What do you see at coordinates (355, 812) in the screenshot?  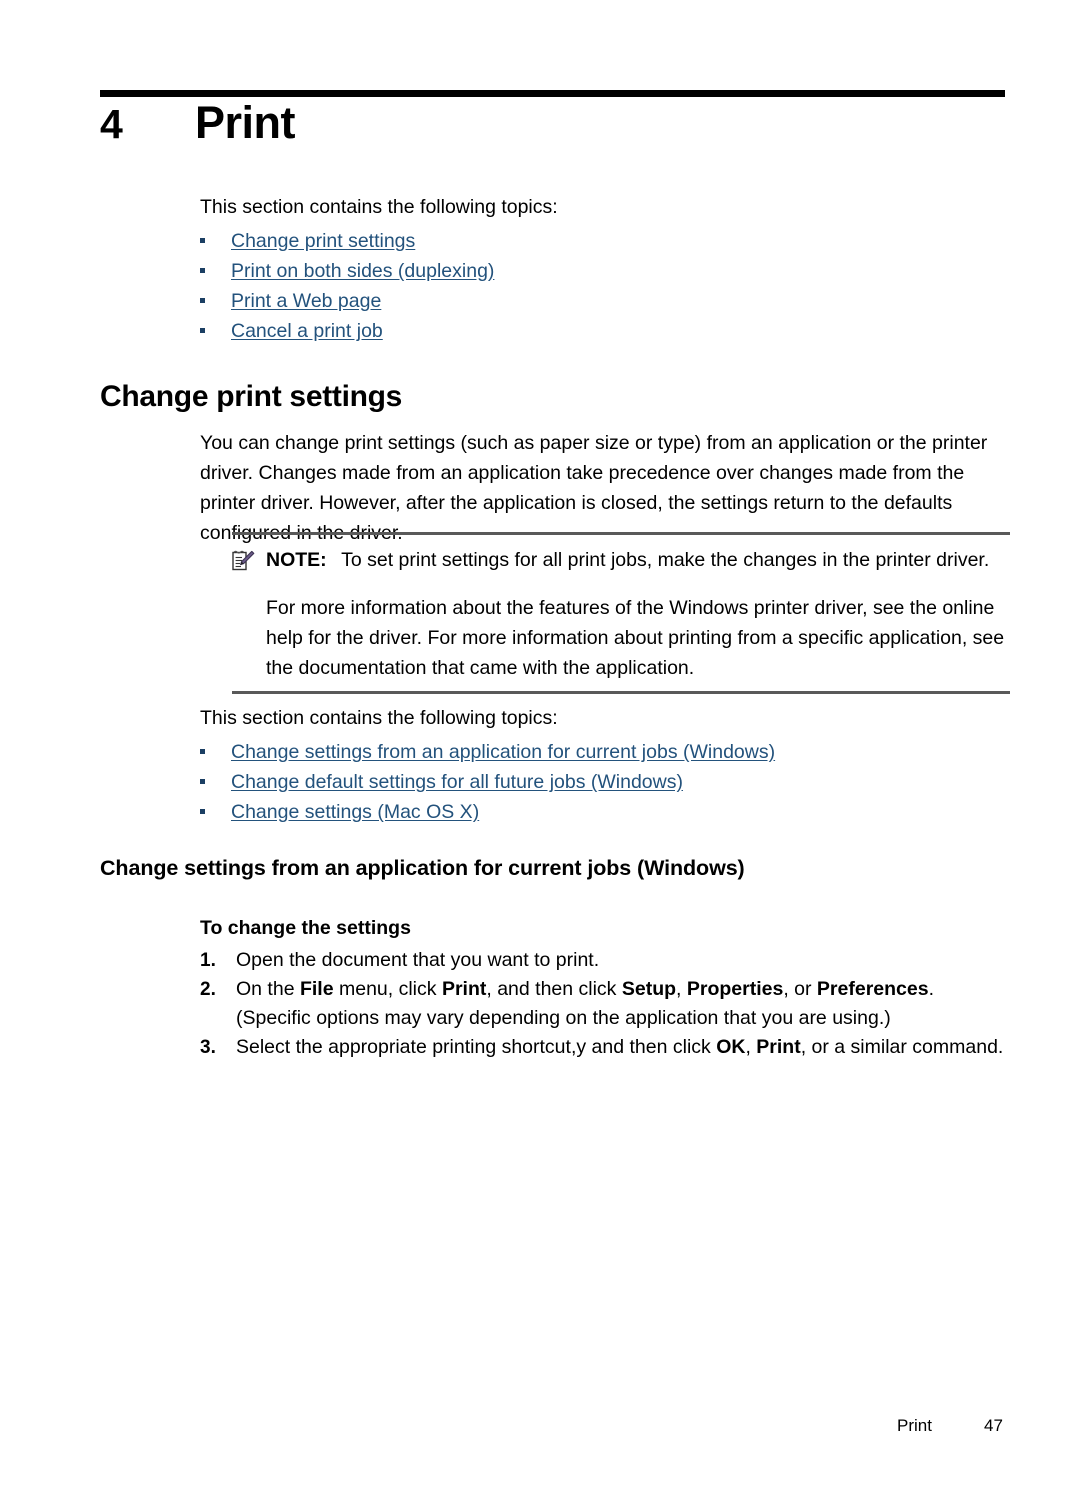 I see `section-topic-link-3: Change settings (Mac OS X)` at bounding box center [355, 812].